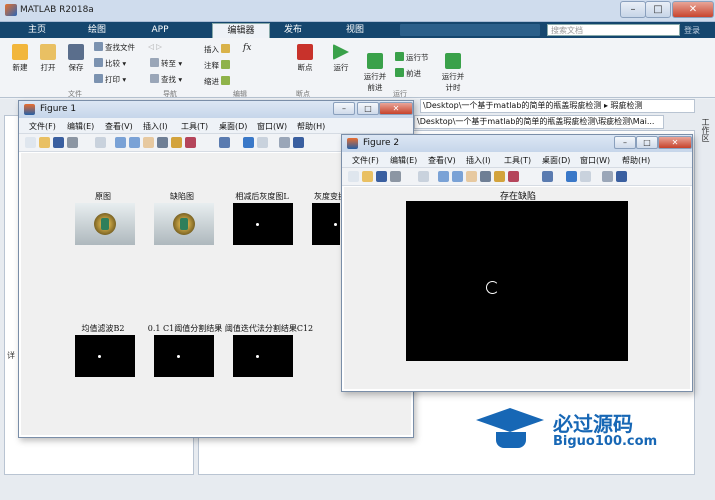 The height and width of the screenshot is (500, 715). I want to click on mean-filter-image, so click(105, 356).